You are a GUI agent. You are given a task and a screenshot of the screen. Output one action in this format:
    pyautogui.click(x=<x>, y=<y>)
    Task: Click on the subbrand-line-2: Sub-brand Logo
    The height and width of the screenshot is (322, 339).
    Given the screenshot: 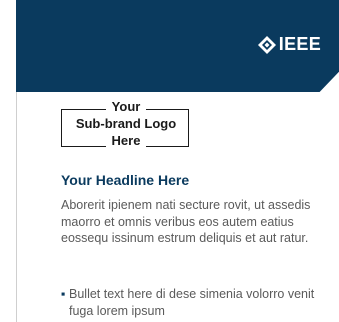 What is the action you would take?
    pyautogui.click(x=126, y=123)
    